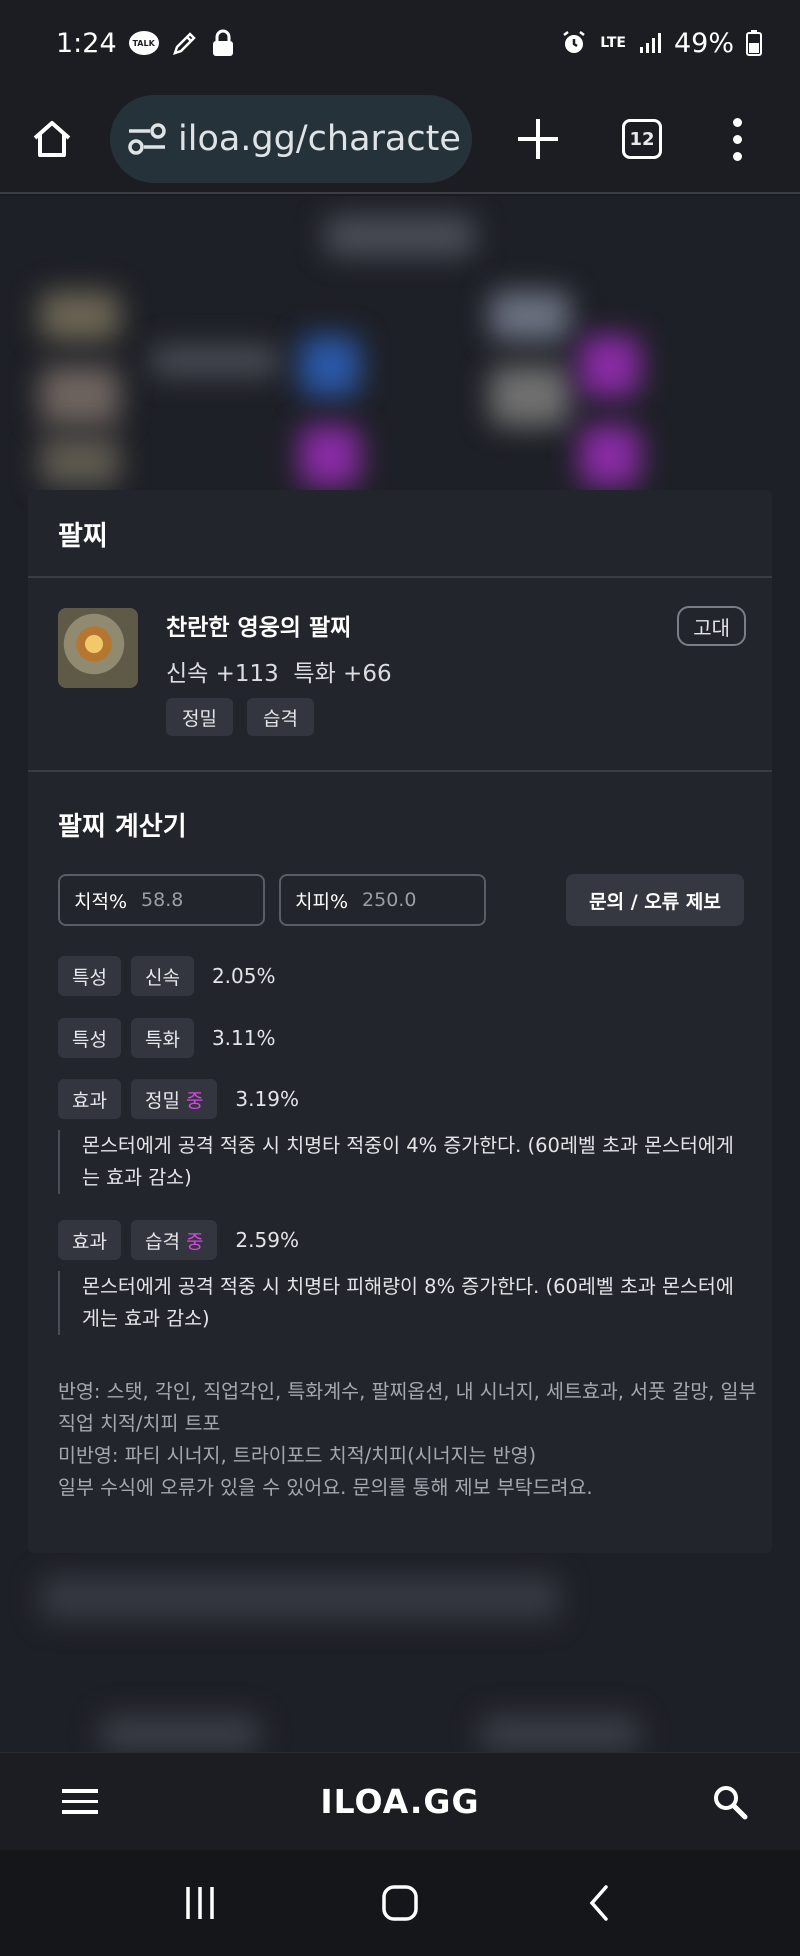  Describe the element at coordinates (754, 43) in the screenshot. I see `battery-icon` at that location.